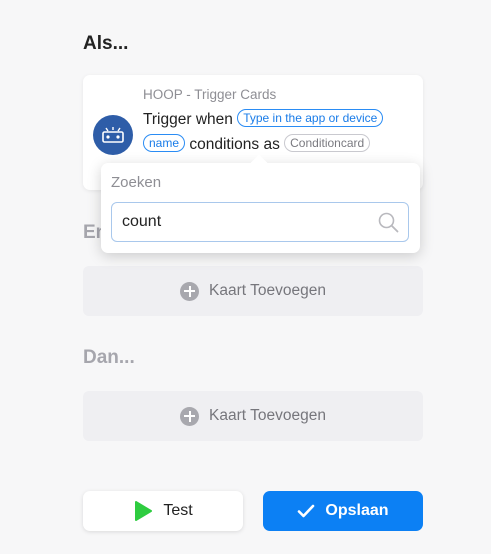 Image resolution: width=491 pixels, height=554 pixels. I want to click on search-input, so click(252, 222).